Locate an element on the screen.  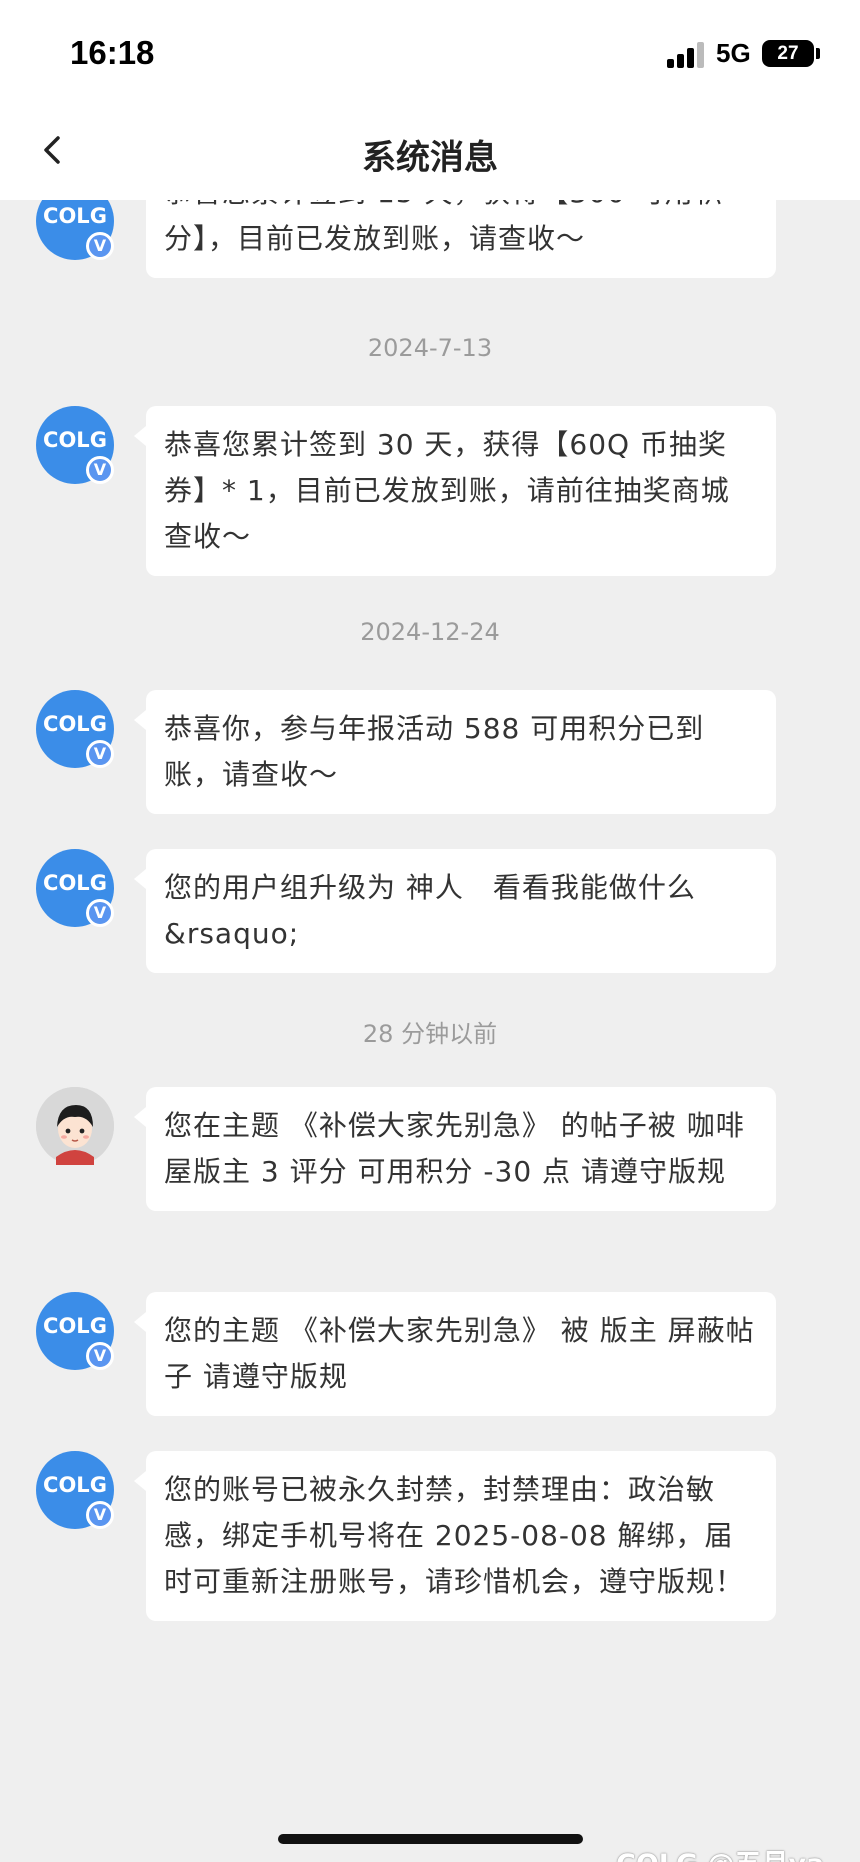
nav-bar: 系统消息 is located at coordinates (430, 150).